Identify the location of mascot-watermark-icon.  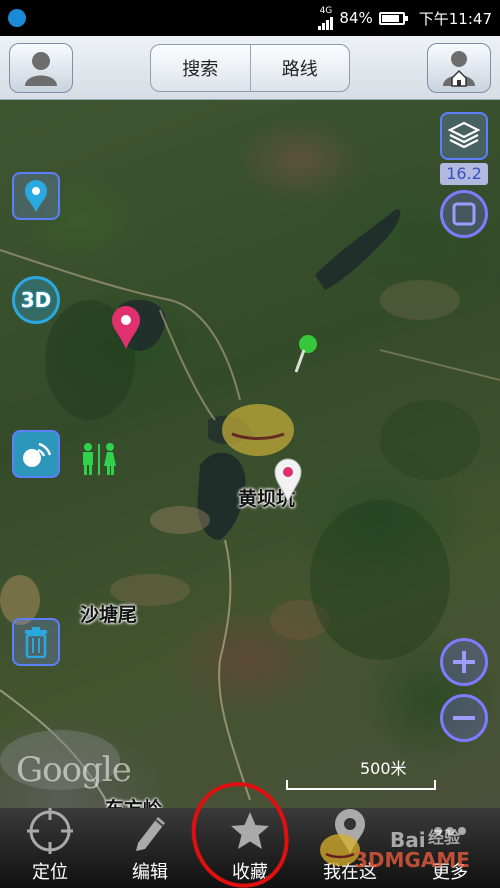
(258, 430).